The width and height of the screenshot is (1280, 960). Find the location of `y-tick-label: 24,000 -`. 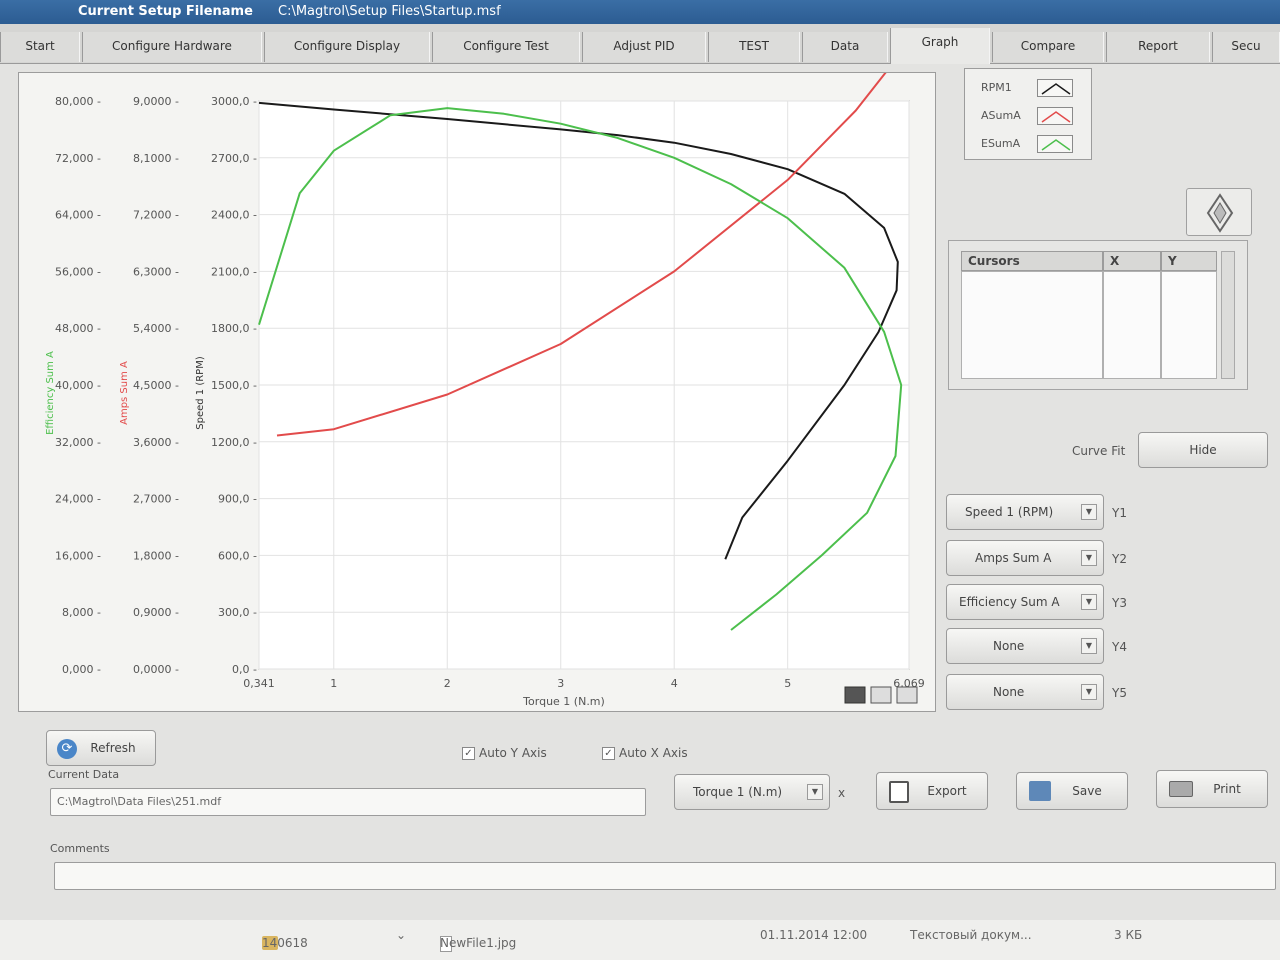

y-tick-label: 24,000 - is located at coordinates (78, 499).